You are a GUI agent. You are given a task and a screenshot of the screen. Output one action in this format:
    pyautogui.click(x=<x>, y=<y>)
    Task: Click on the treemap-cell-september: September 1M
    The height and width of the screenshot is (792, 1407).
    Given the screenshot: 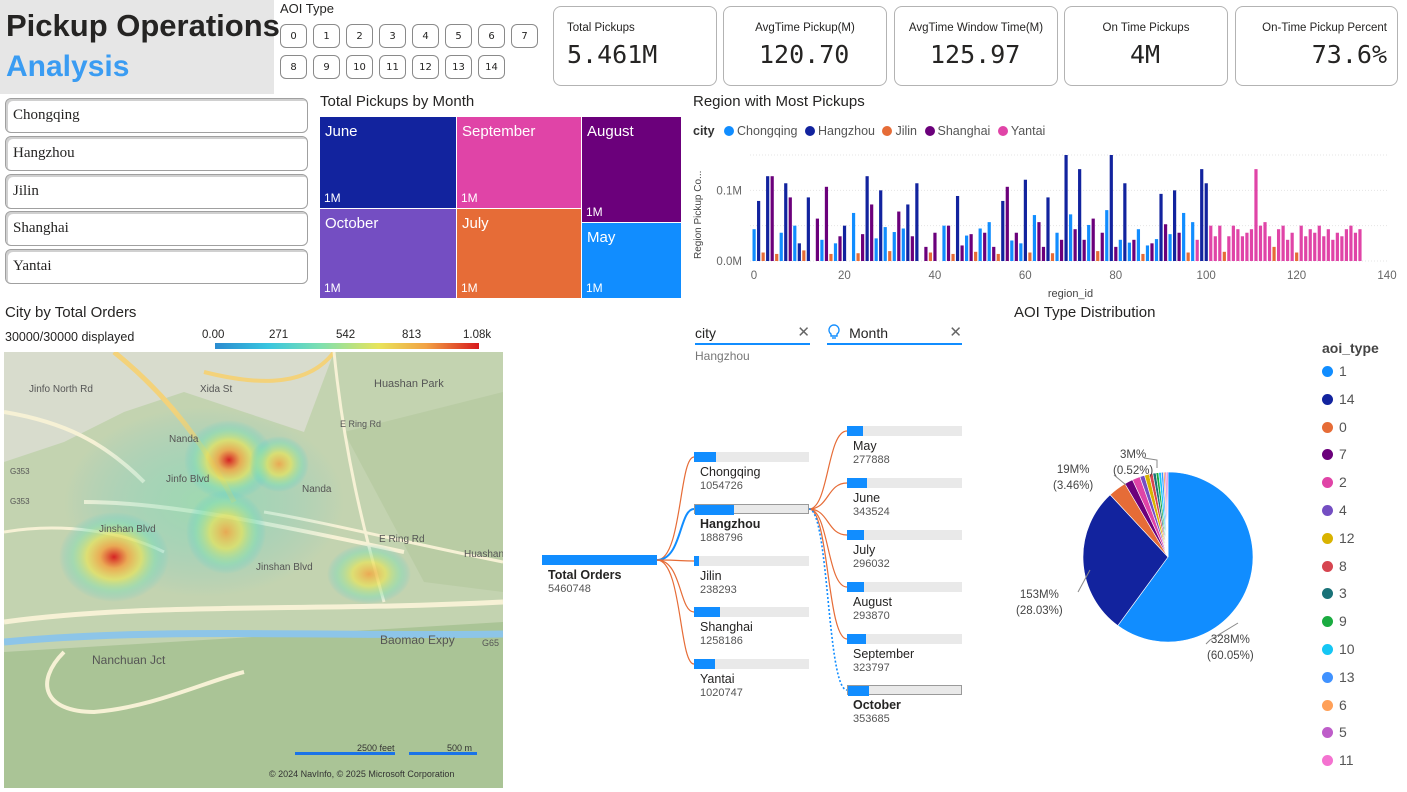 What is the action you would take?
    pyautogui.click(x=519, y=162)
    